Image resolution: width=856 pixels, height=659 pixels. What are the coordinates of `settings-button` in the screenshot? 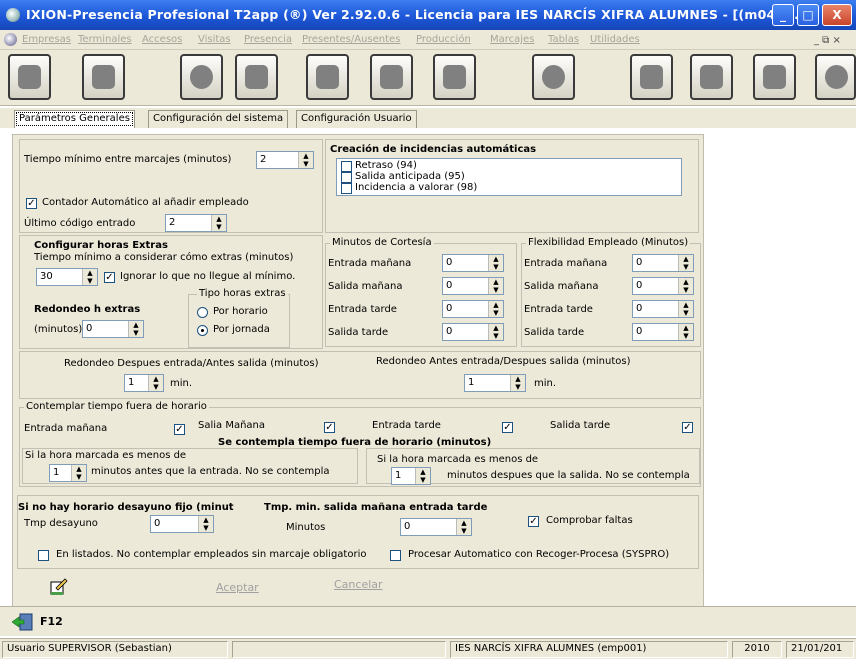 It's located at (327, 77).